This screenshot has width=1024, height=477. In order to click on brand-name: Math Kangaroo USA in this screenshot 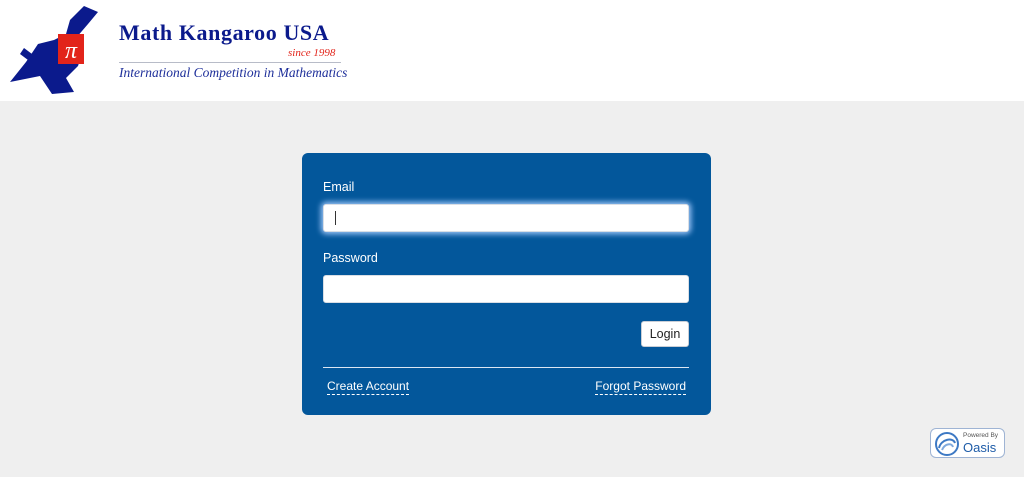, I will do `click(224, 32)`.